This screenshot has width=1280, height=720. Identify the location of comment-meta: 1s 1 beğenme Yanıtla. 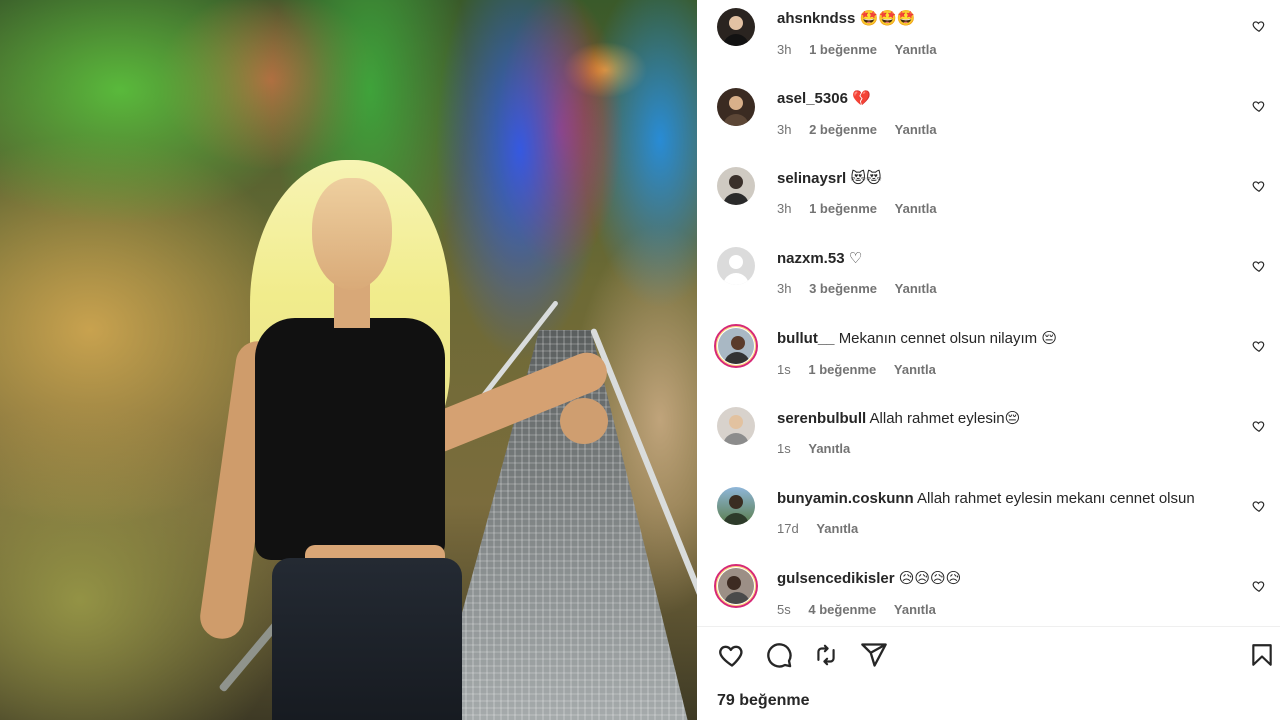
(863, 370).